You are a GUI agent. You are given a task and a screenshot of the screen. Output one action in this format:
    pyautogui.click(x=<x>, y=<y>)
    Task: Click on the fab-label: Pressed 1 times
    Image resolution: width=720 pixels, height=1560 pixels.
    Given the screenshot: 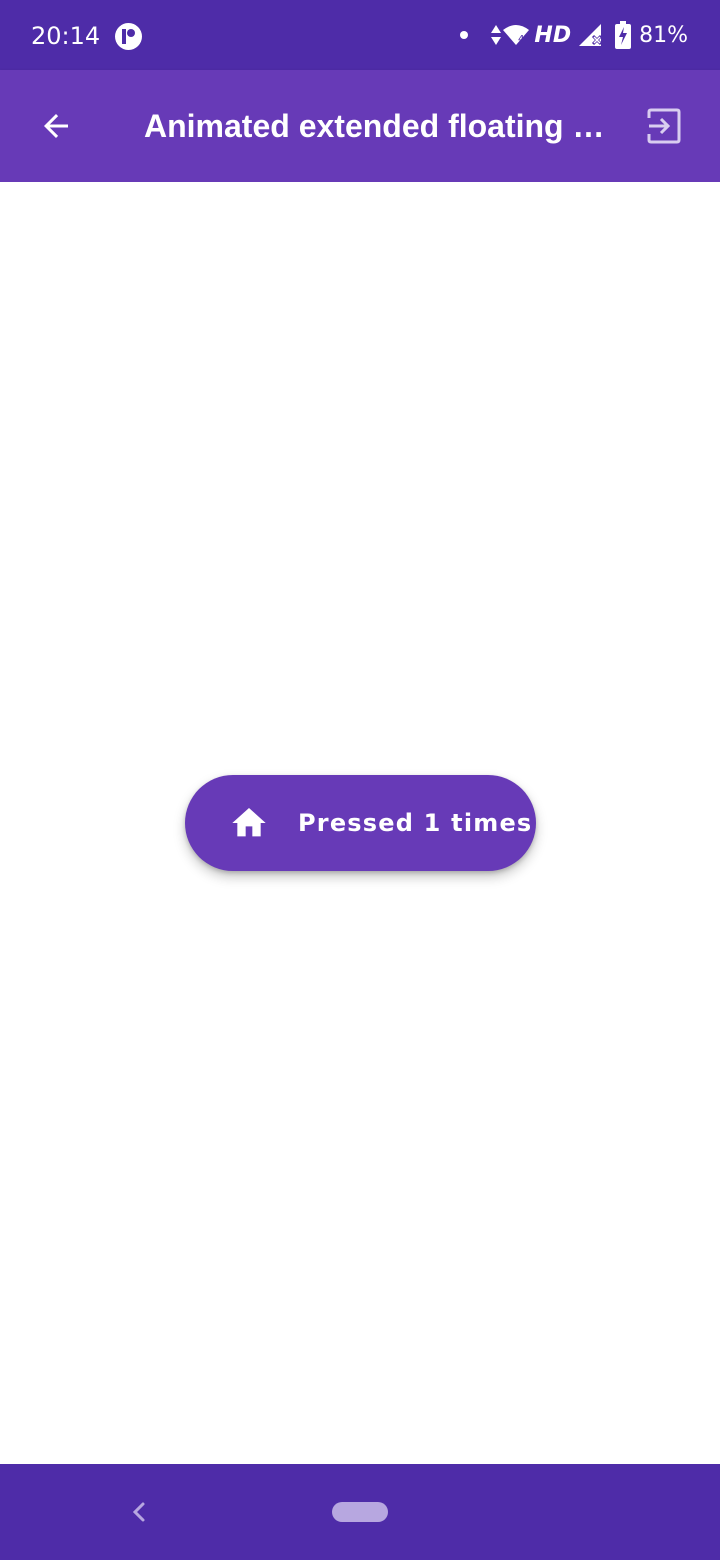 What is the action you would take?
    pyautogui.click(x=415, y=823)
    